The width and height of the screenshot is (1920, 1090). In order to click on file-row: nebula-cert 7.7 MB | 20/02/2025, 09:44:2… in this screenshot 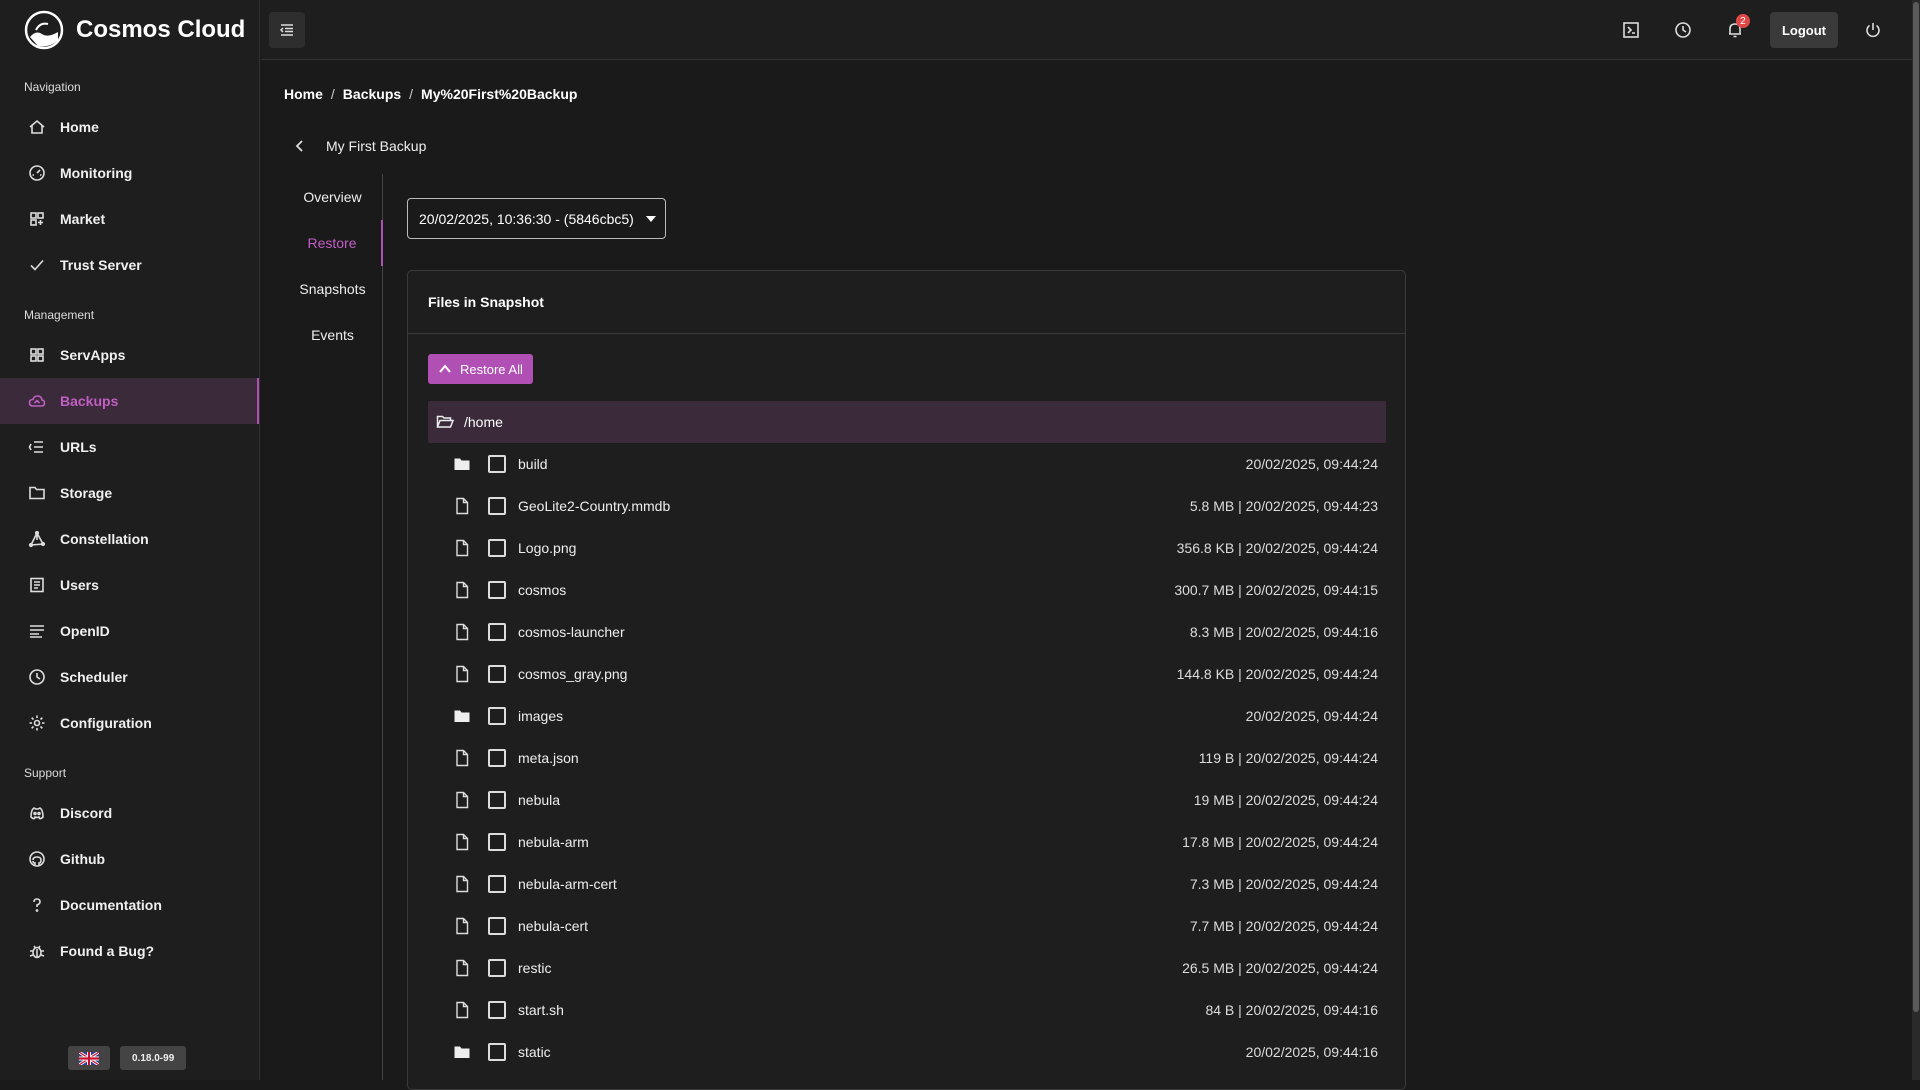, I will do `click(907, 926)`.